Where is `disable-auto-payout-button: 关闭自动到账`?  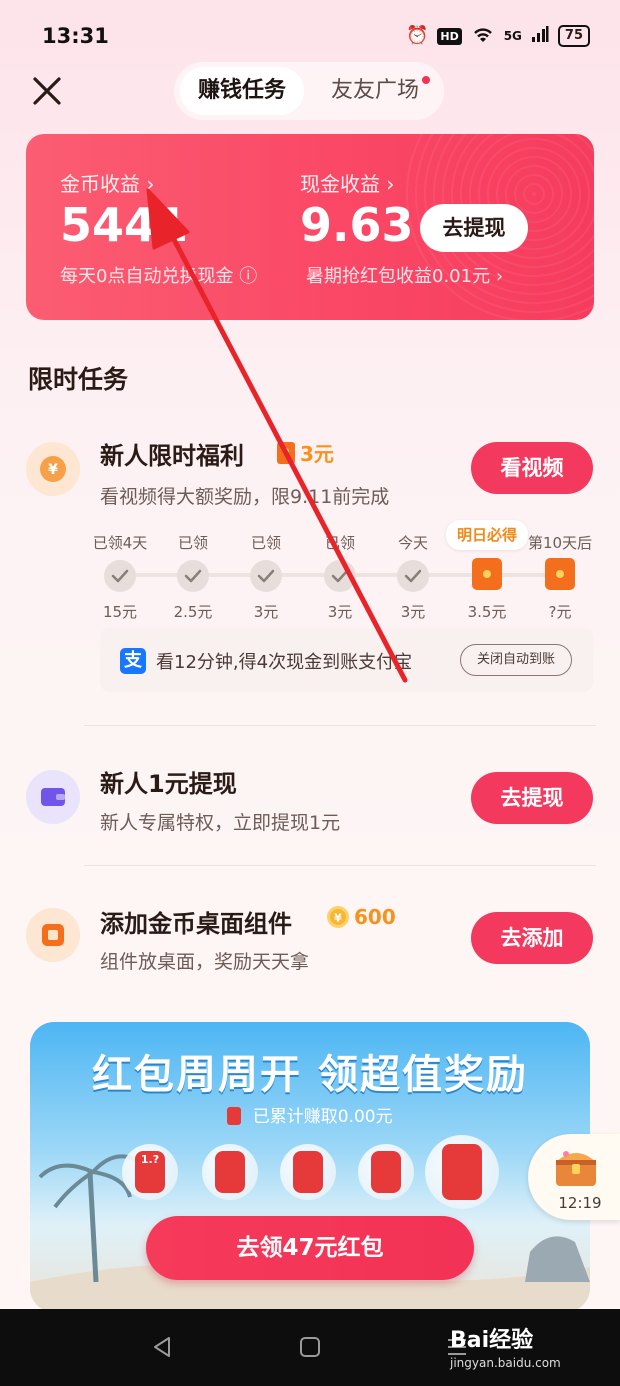 disable-auto-payout-button: 关闭自动到账 is located at coordinates (516, 660).